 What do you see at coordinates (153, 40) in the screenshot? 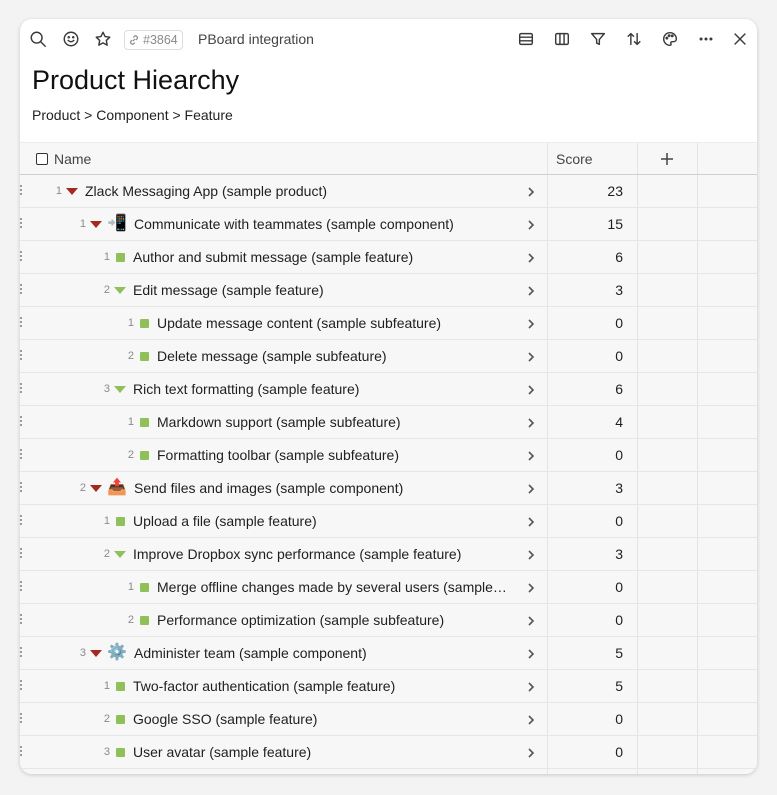
I see `id-badge: #3864` at bounding box center [153, 40].